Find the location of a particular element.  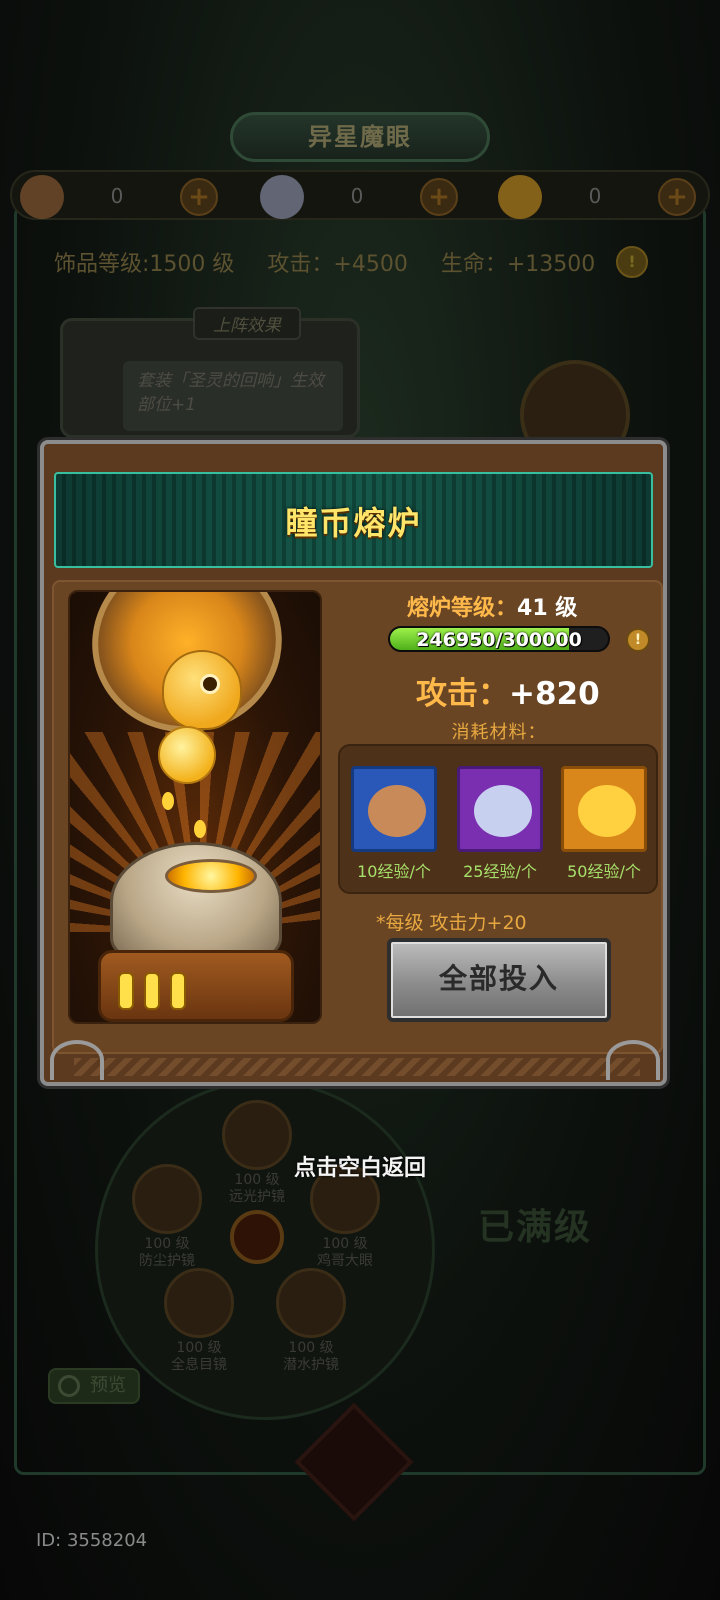

add-gold-button: + is located at coordinates (677, 197).